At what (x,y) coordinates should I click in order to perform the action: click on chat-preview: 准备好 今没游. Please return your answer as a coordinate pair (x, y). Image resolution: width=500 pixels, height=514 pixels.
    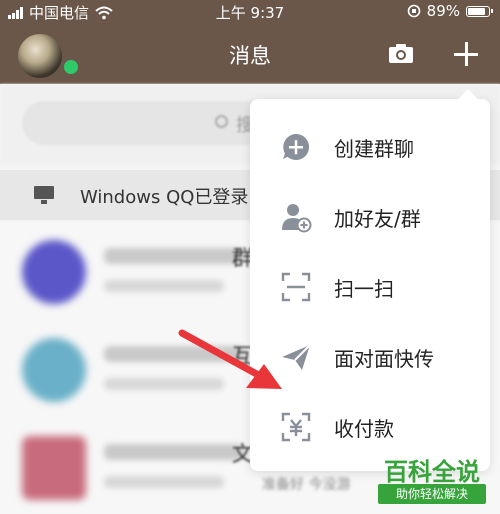
    Looking at the image, I should click on (306, 485).